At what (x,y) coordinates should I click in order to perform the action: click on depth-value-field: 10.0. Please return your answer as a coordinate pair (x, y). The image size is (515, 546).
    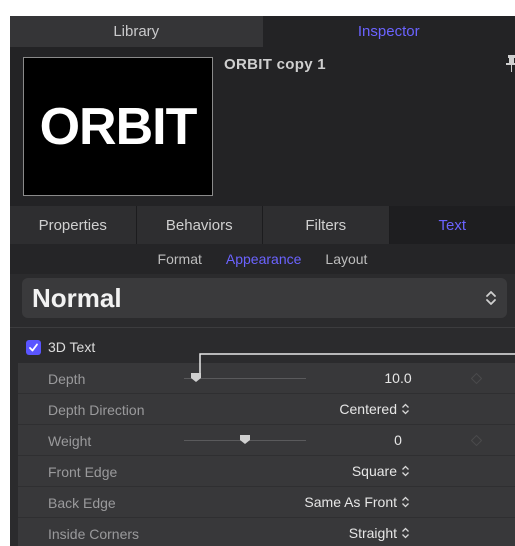
    Looking at the image, I should click on (398, 378).